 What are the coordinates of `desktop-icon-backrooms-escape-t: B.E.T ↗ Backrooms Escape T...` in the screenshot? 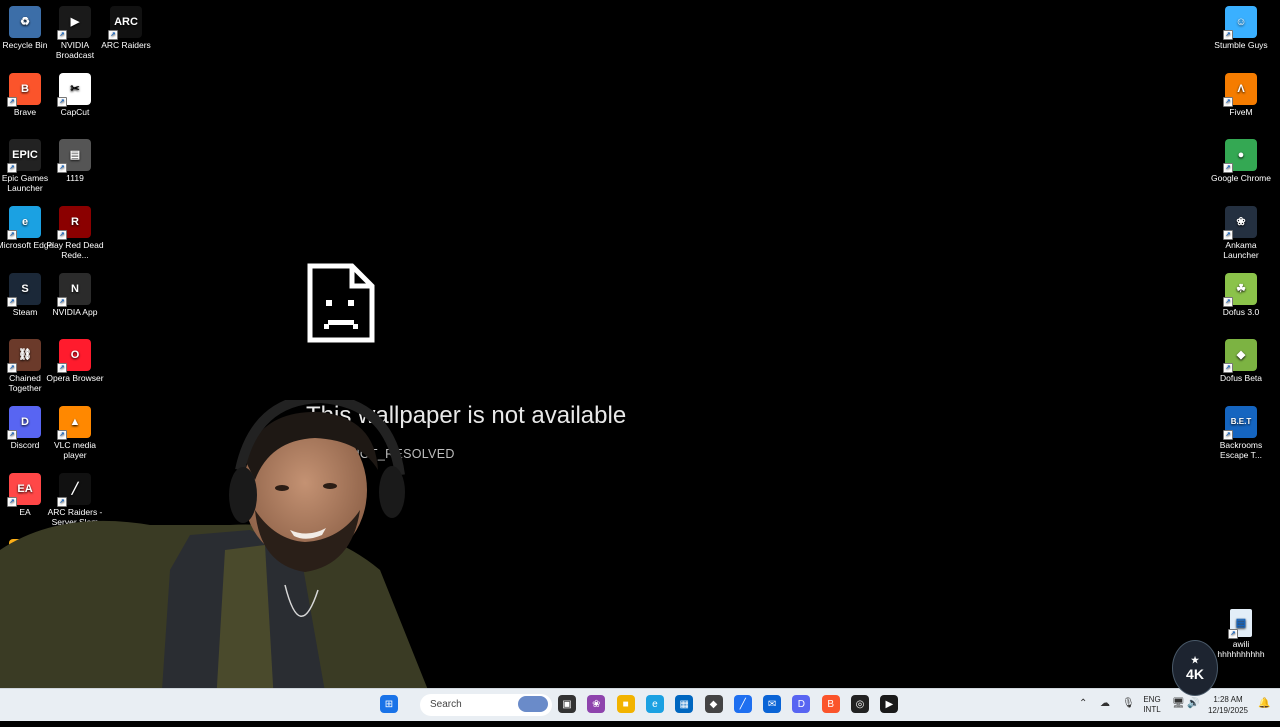 It's located at (1241, 430).